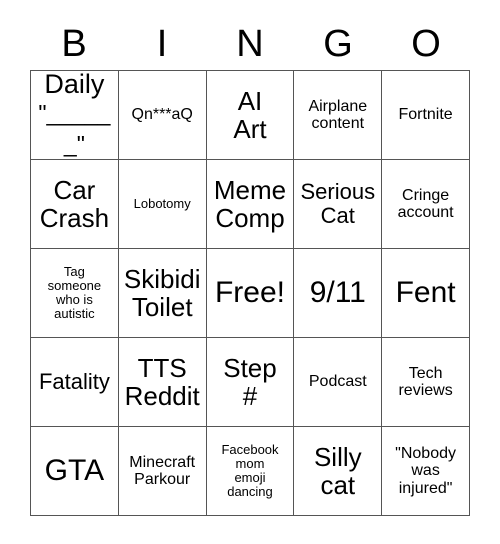 The width and height of the screenshot is (500, 544). I want to click on bingo-cell-text: Podcast, so click(337, 382).